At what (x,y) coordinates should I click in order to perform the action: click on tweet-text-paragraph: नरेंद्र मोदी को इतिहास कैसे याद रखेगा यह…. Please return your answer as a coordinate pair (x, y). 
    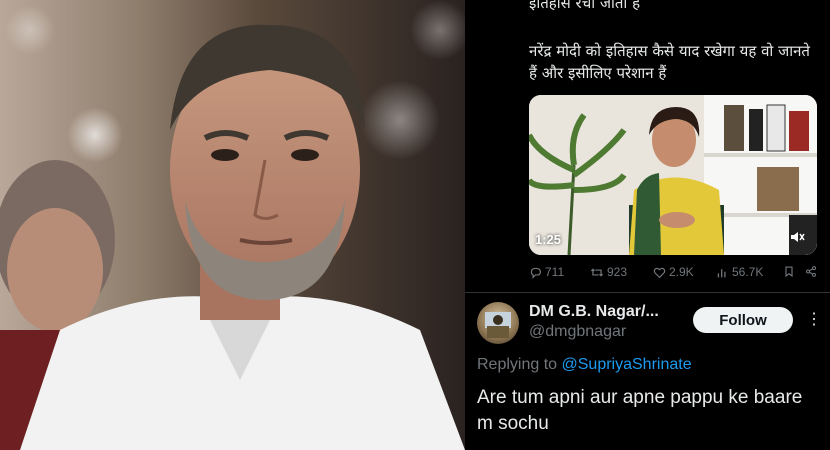
    Looking at the image, I should click on (669, 62).